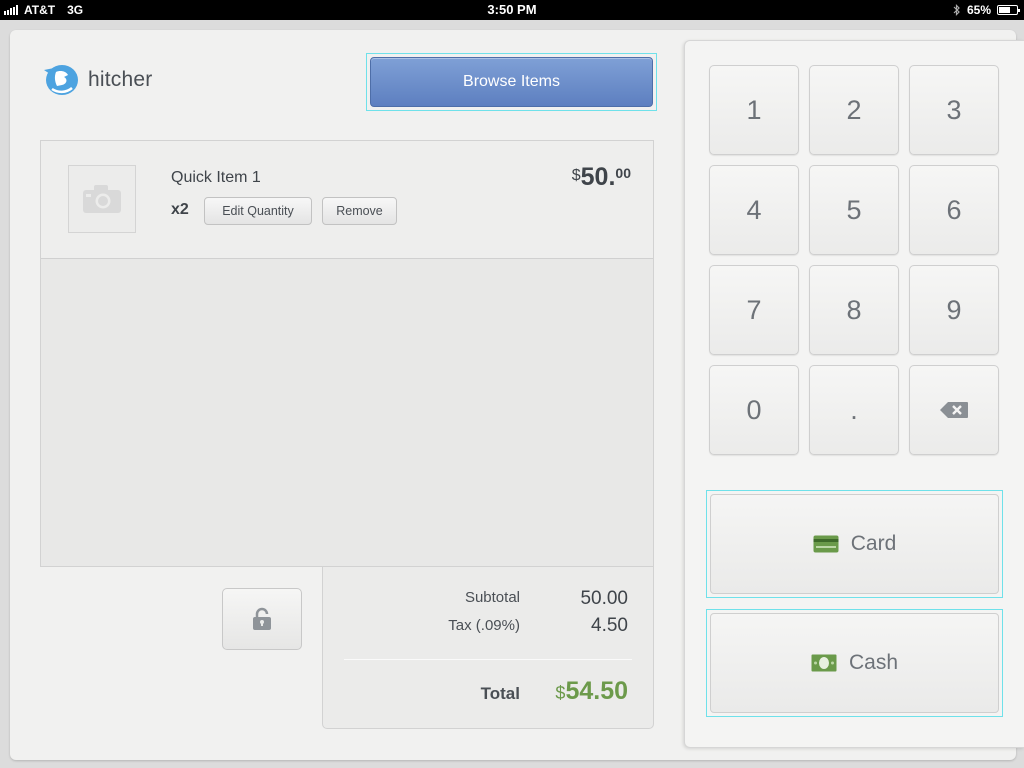  I want to click on key-4: 4, so click(754, 210).